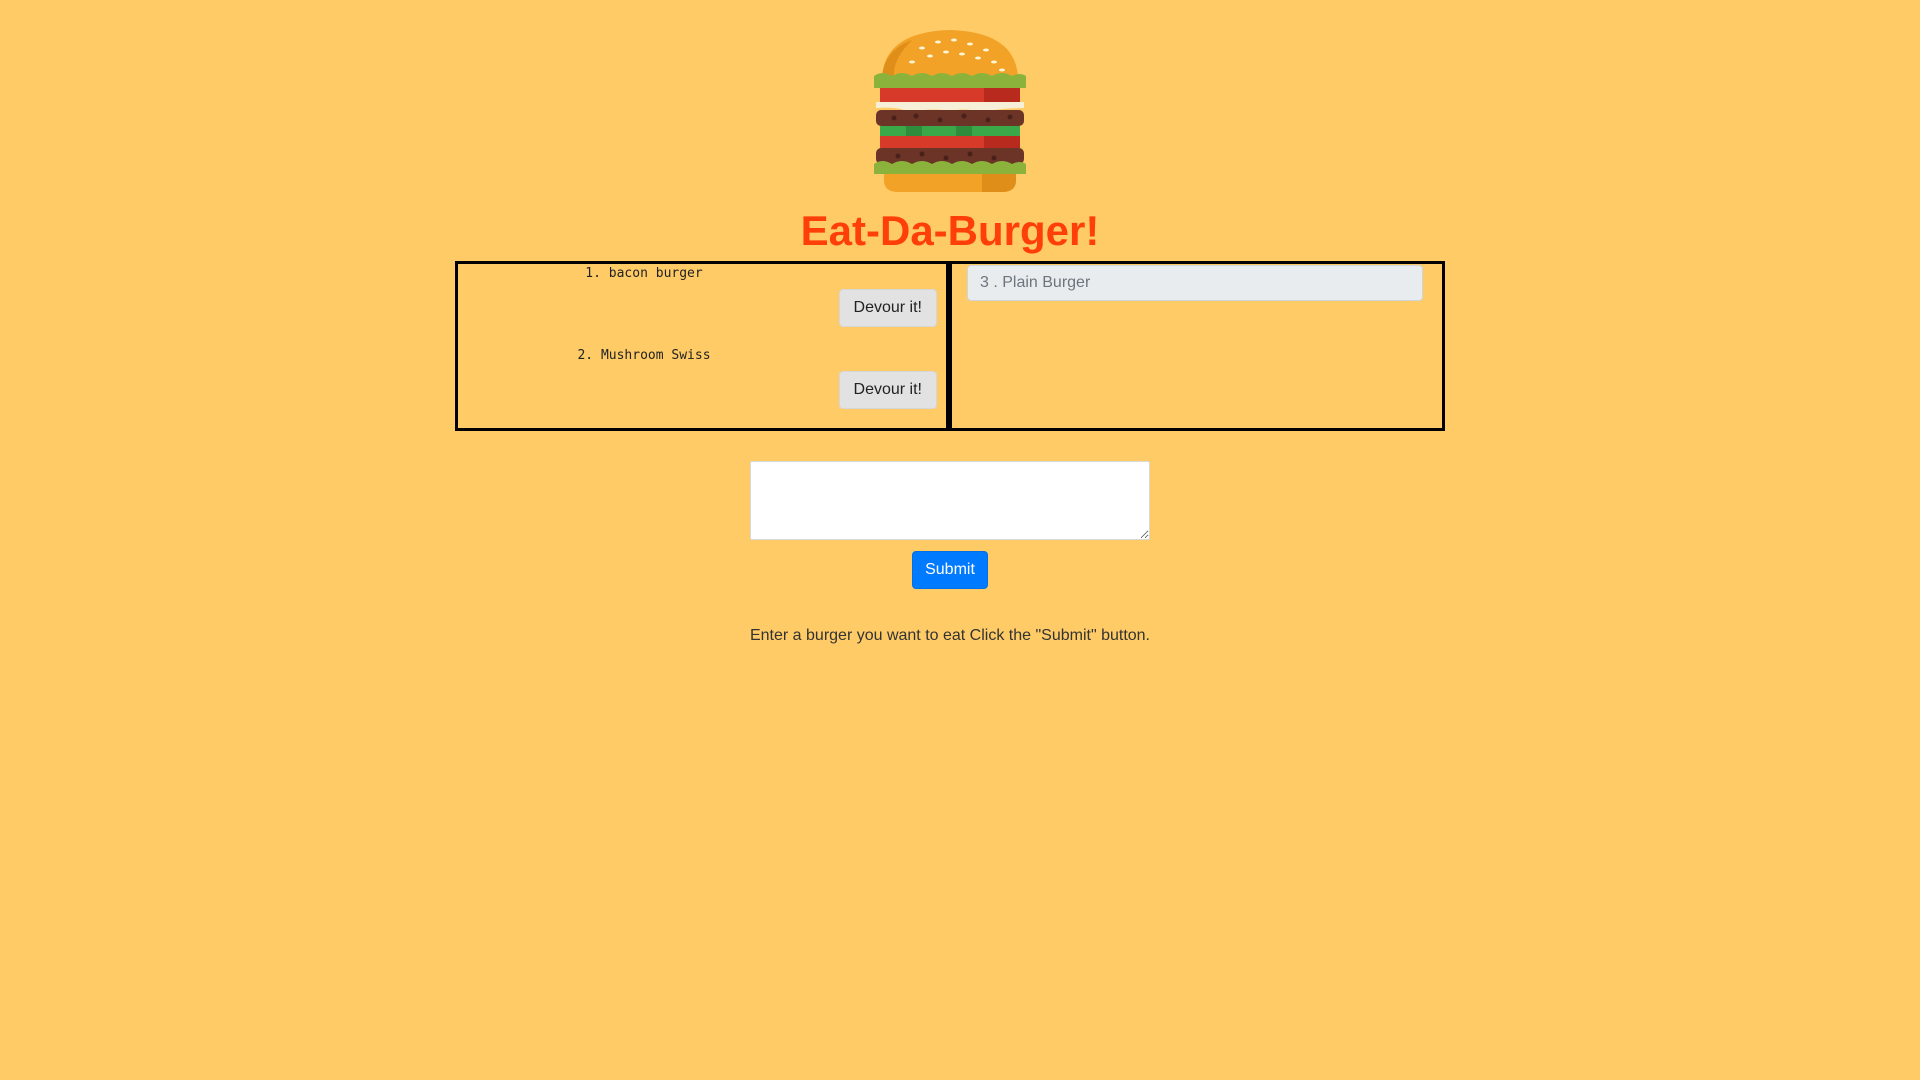 The image size is (1920, 1080). I want to click on burger-input, so click(950, 500).